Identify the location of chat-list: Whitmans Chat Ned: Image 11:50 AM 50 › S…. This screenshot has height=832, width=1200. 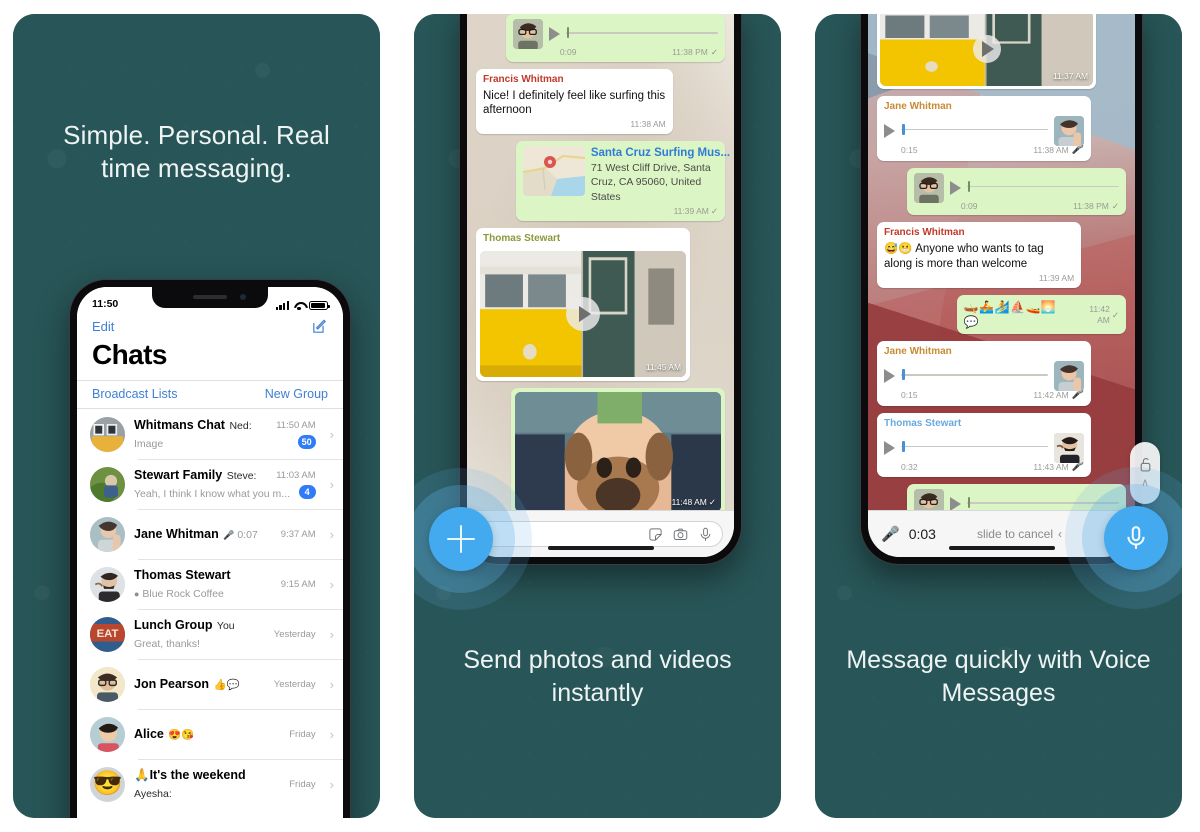
(210, 609).